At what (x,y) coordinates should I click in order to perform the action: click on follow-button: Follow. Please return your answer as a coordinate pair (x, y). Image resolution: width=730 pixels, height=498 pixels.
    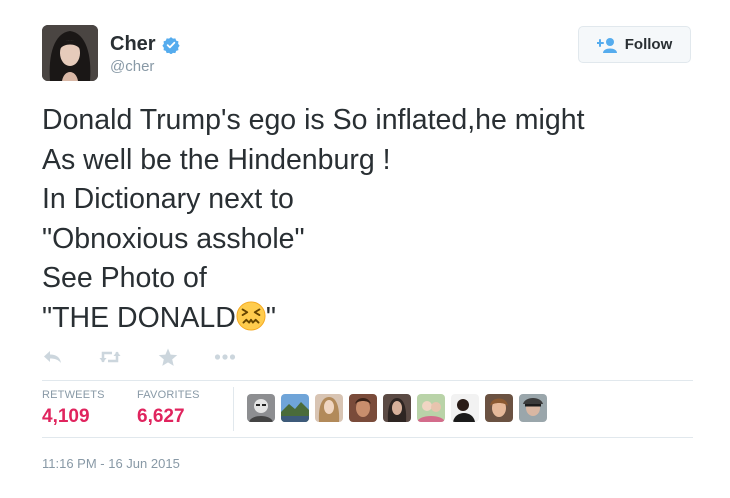
    Looking at the image, I should click on (634, 44).